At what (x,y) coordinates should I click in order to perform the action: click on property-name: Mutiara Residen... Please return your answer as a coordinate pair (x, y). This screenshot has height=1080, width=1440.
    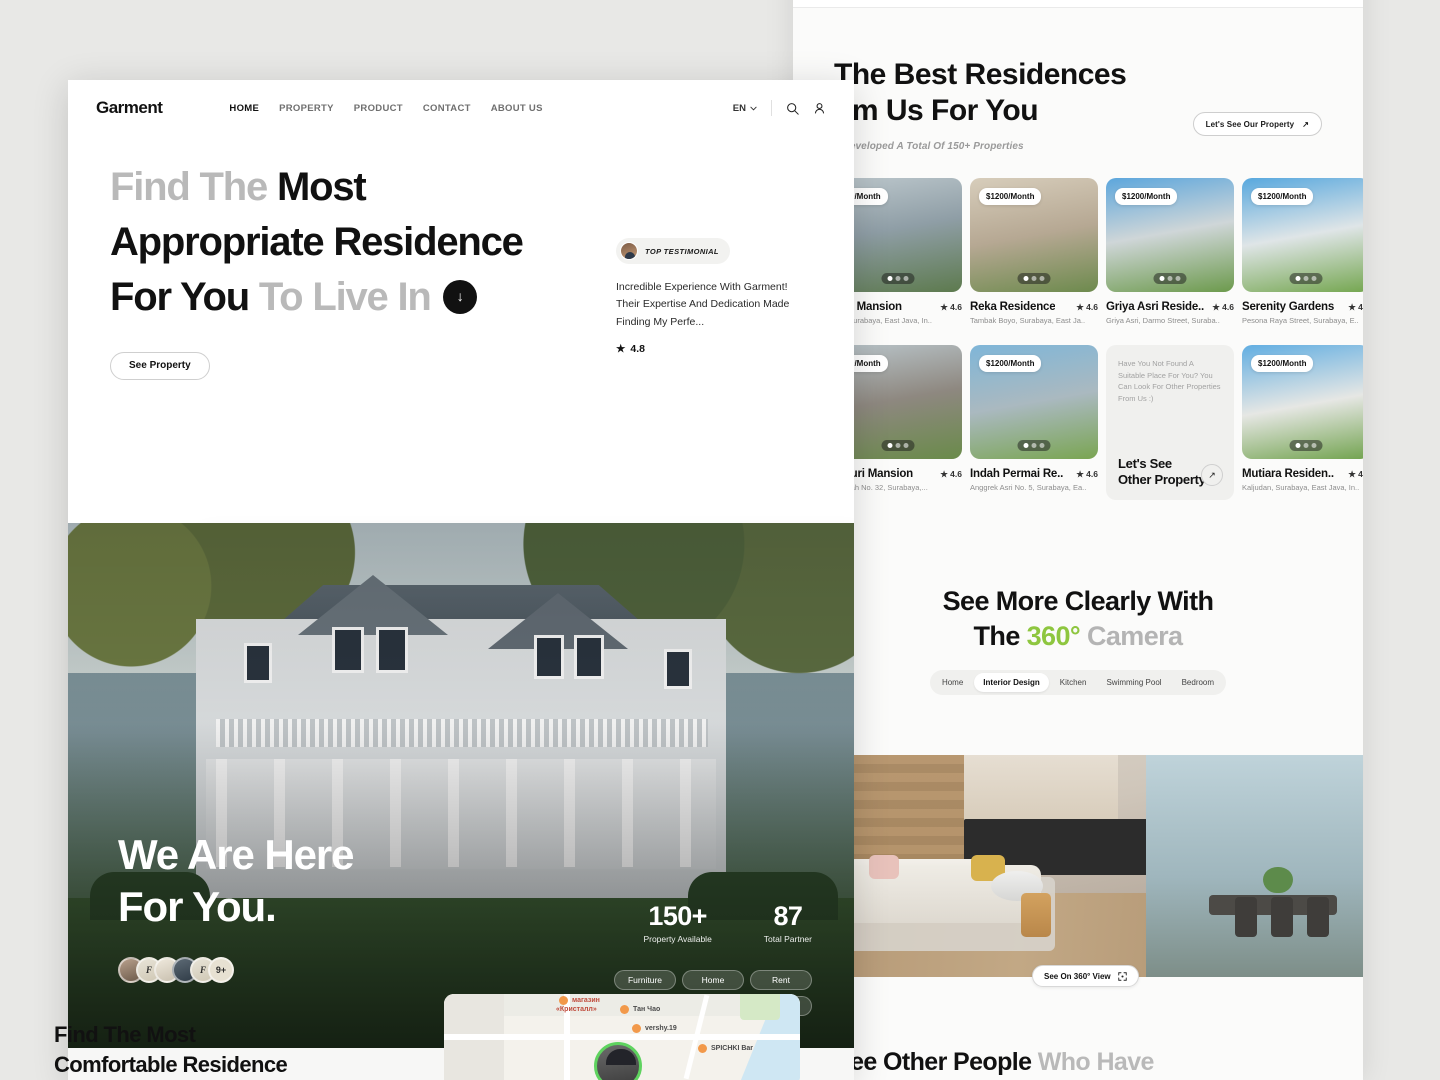
    Looking at the image, I should click on (1288, 474).